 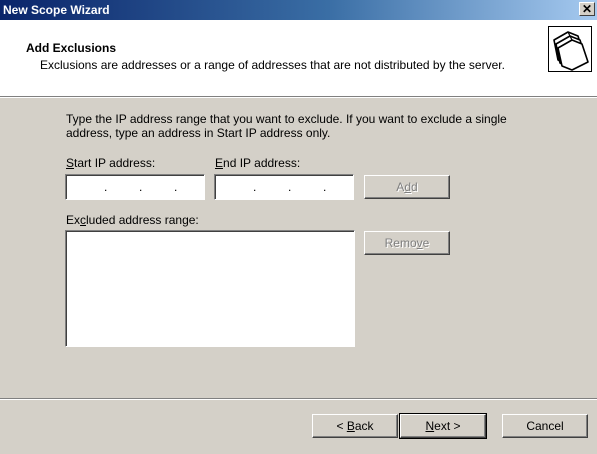 I want to click on window-title: New Scope Wizard, so click(x=56, y=10).